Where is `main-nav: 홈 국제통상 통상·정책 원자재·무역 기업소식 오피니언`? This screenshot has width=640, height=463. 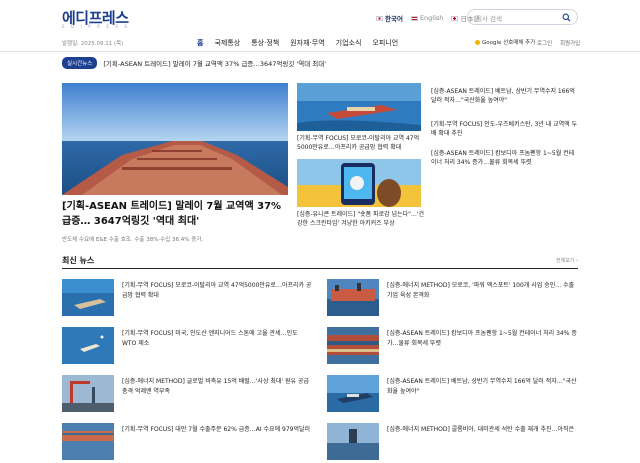
main-nav: 홈 국제통상 통상·정책 원자재·무역 기업소식 오피니언 is located at coordinates (297, 43).